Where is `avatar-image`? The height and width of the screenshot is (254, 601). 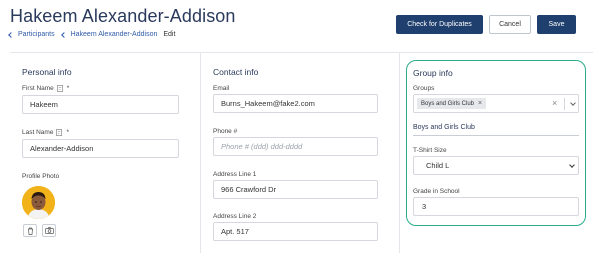
avatar-image is located at coordinates (38, 202).